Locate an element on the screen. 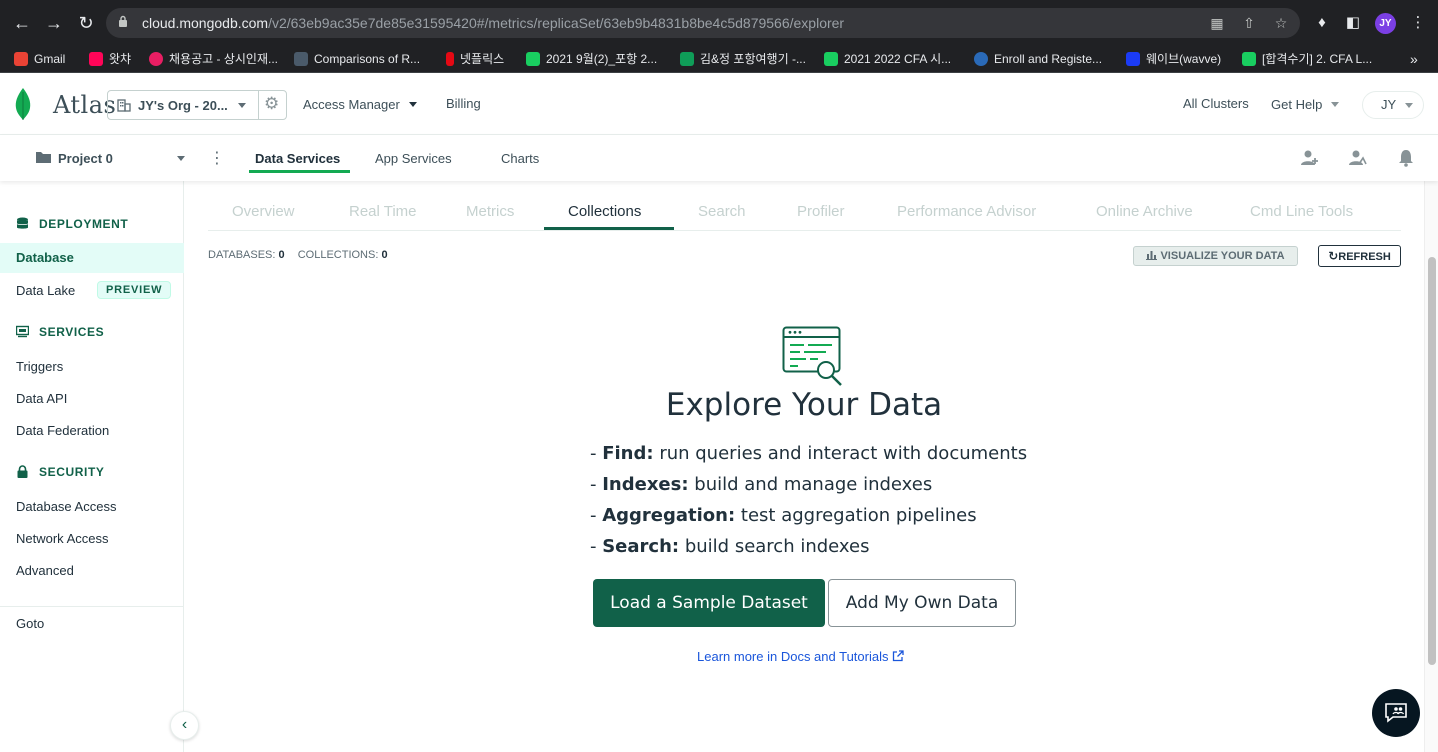 The width and height of the screenshot is (1438, 752). sidebar-item-label: Database is located at coordinates (45, 257).